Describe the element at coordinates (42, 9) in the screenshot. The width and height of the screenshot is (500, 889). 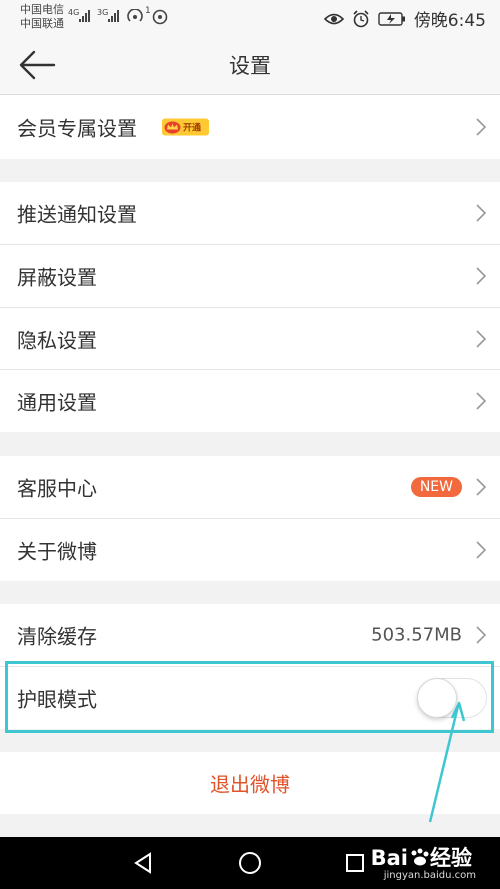
I see `carrier-1: 中国电信` at that location.